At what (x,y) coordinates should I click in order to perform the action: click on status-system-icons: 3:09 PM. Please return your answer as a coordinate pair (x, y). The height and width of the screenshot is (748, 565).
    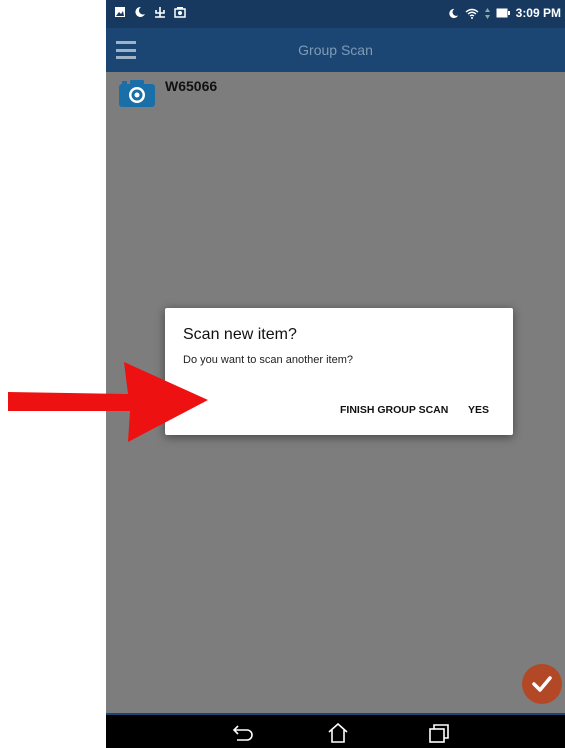
    Looking at the image, I should click on (504, 13).